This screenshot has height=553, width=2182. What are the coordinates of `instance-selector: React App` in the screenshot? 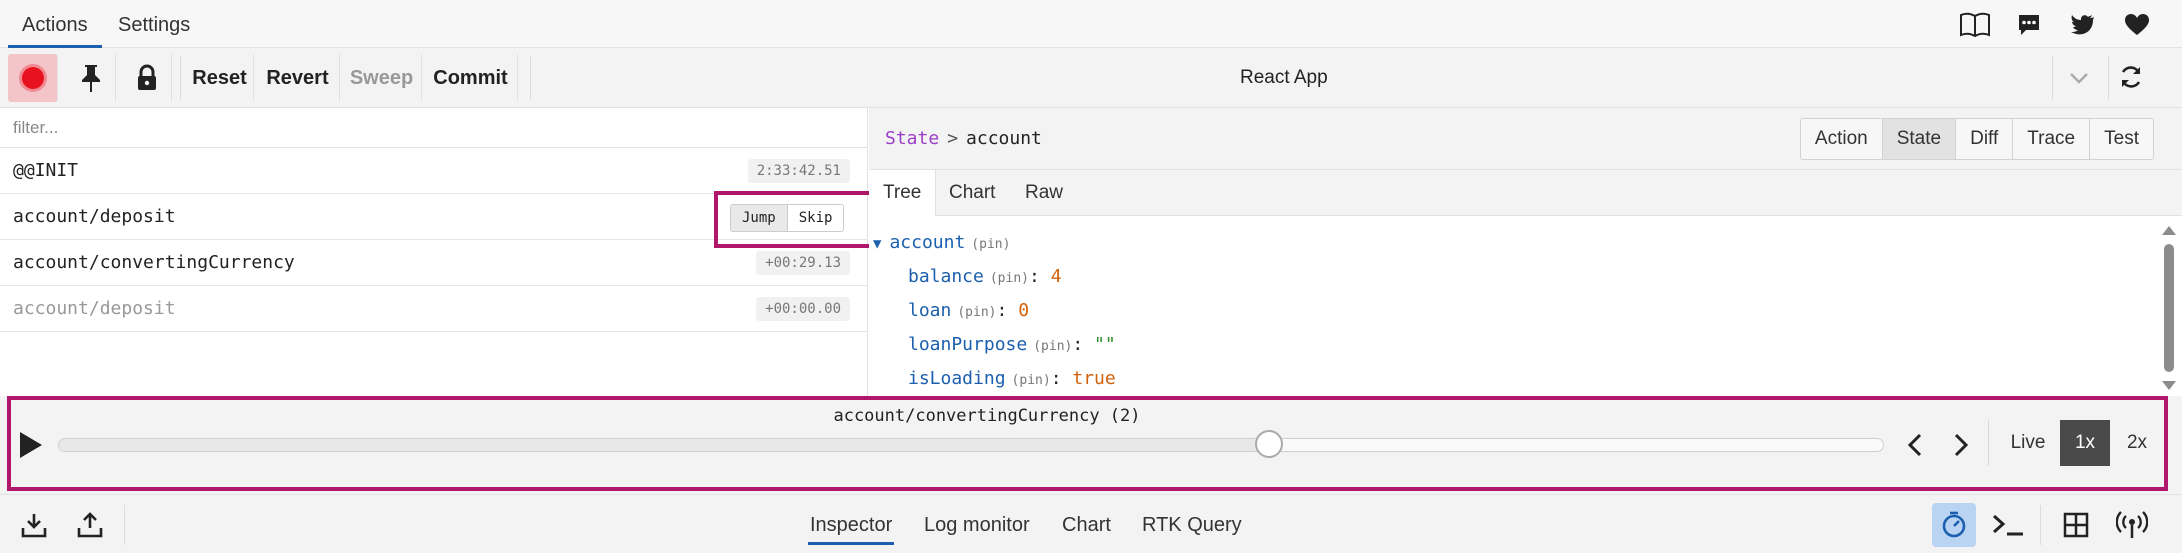 It's located at (1284, 78).